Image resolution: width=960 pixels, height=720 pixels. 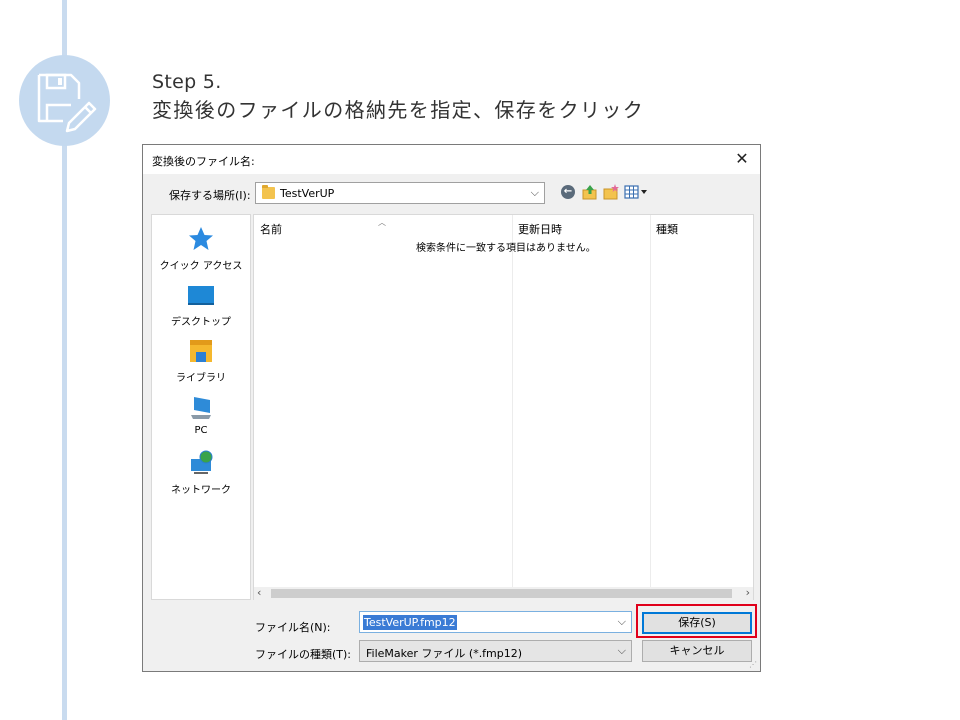 What do you see at coordinates (410, 622) in the screenshot?
I see `filename-value: TestVerUP.fmp12` at bounding box center [410, 622].